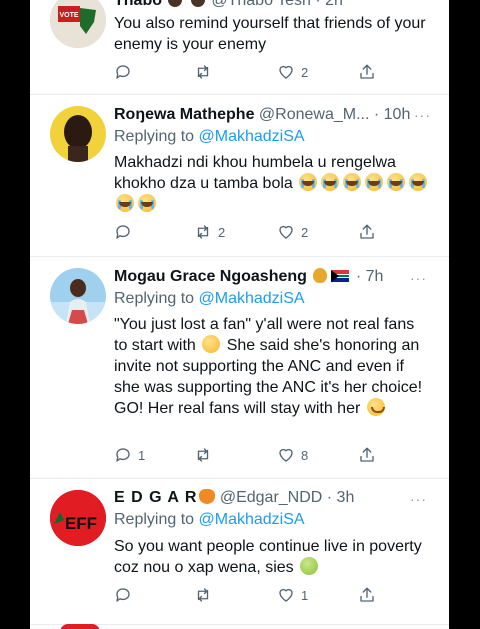 This screenshot has height=629, width=480. What do you see at coordinates (207, 496) in the screenshot?
I see `fox-icon` at bounding box center [207, 496].